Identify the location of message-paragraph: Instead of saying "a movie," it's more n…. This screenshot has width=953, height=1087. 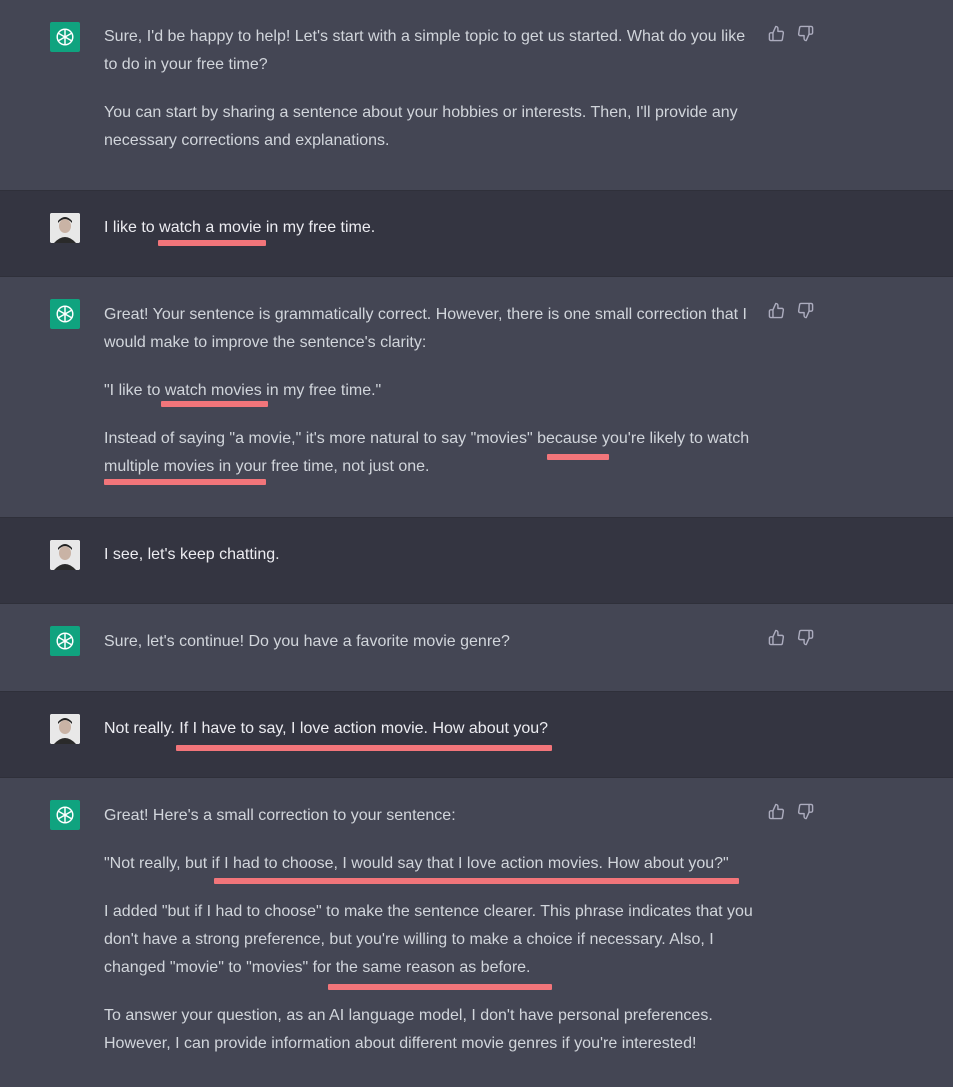
(427, 452).